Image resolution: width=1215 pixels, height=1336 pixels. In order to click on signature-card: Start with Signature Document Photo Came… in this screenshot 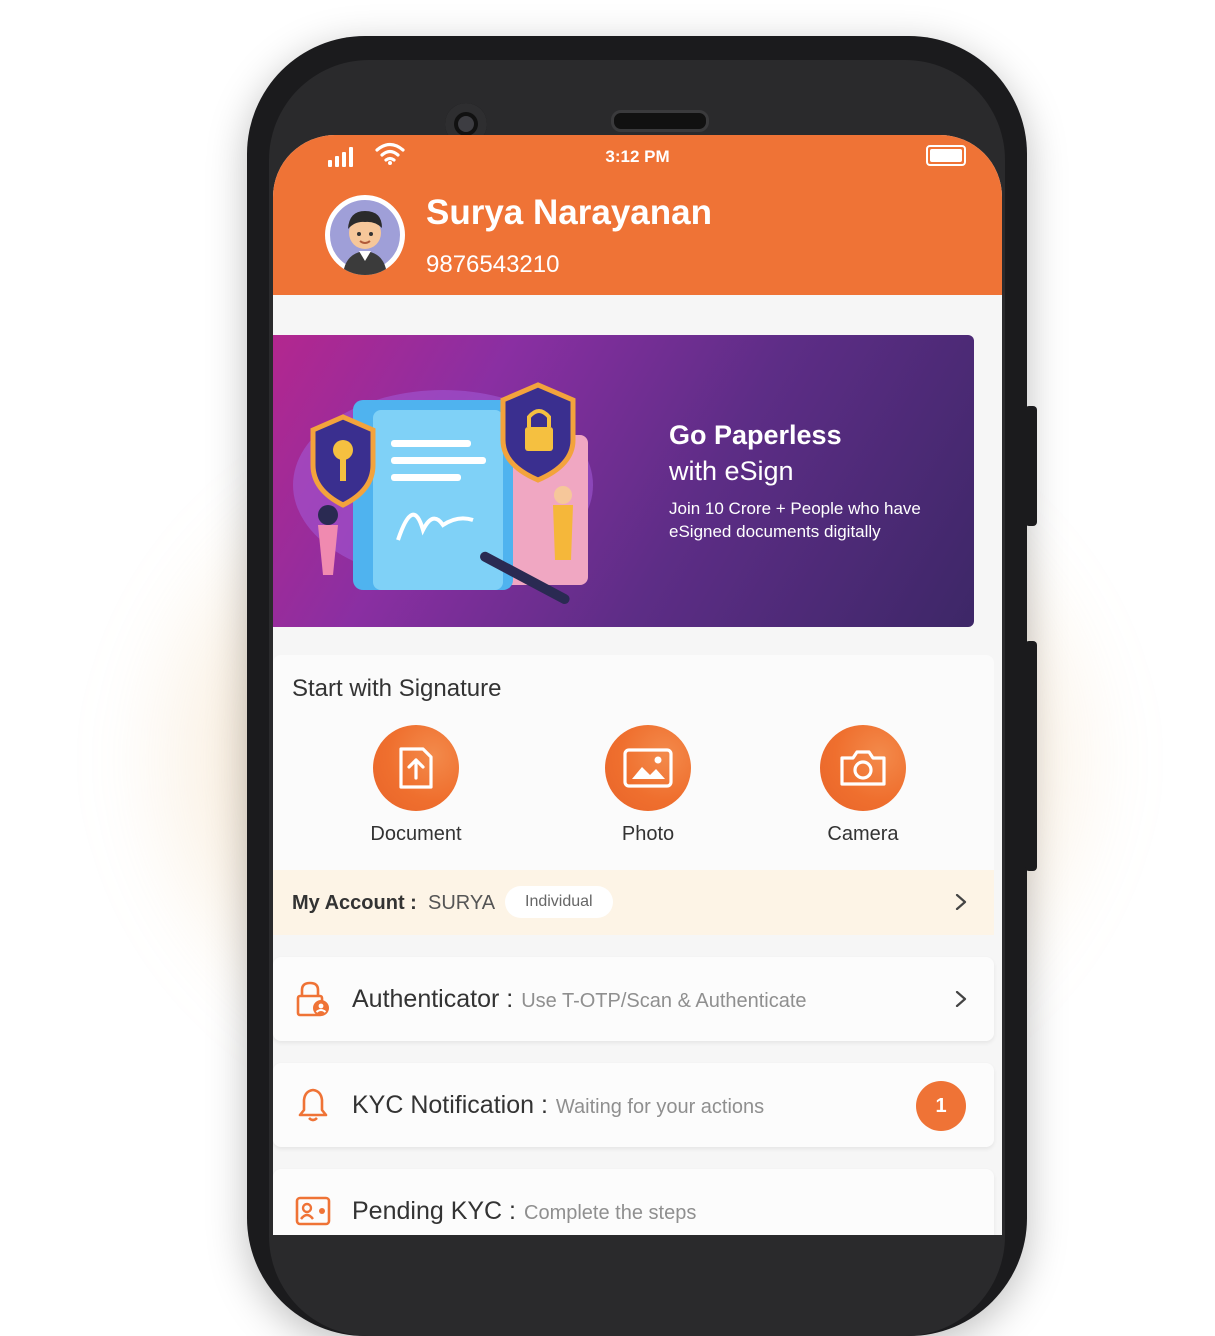, I will do `click(633, 762)`.